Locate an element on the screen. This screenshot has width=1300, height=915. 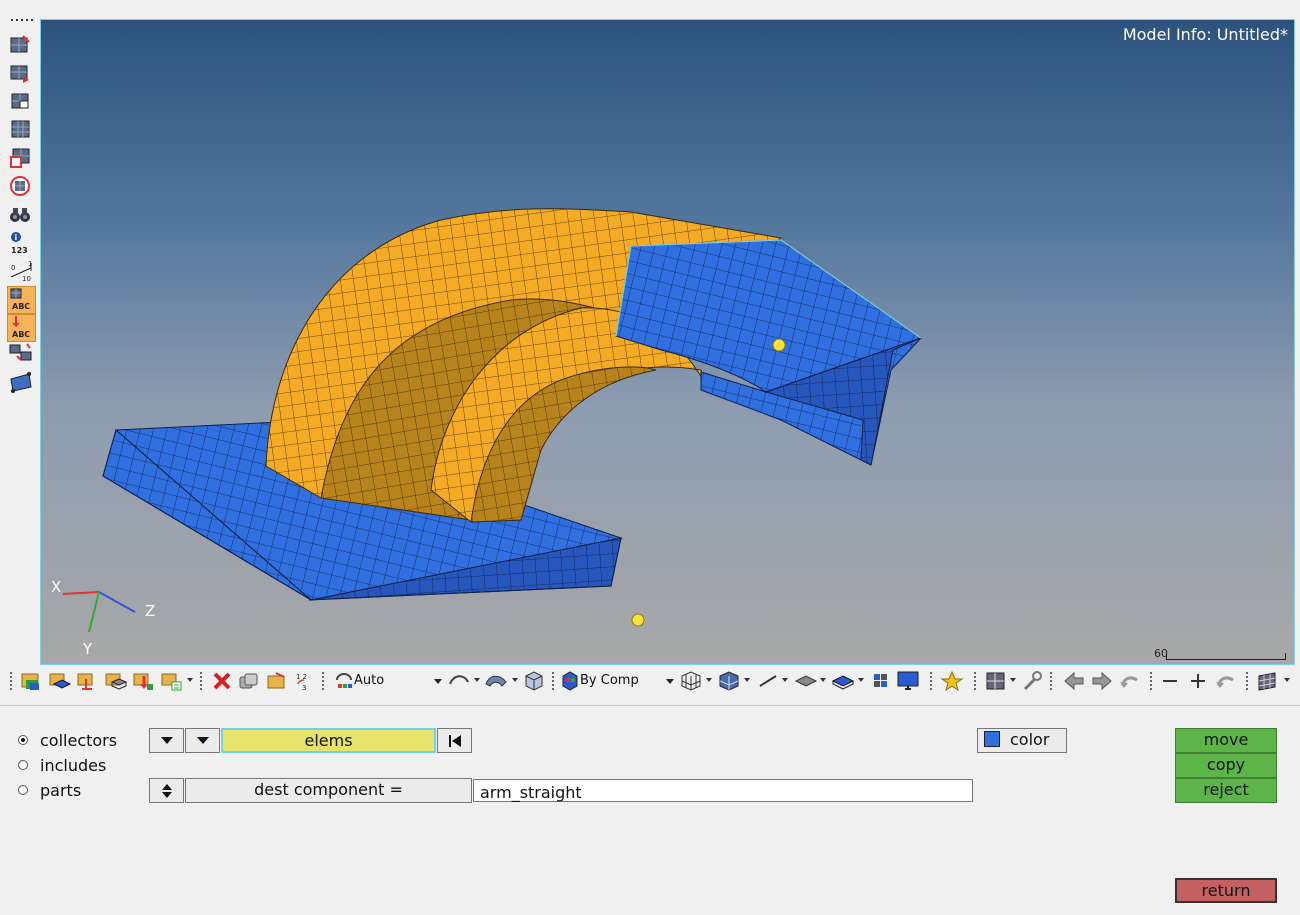
radio-includes: includes is located at coordinates (62, 765).